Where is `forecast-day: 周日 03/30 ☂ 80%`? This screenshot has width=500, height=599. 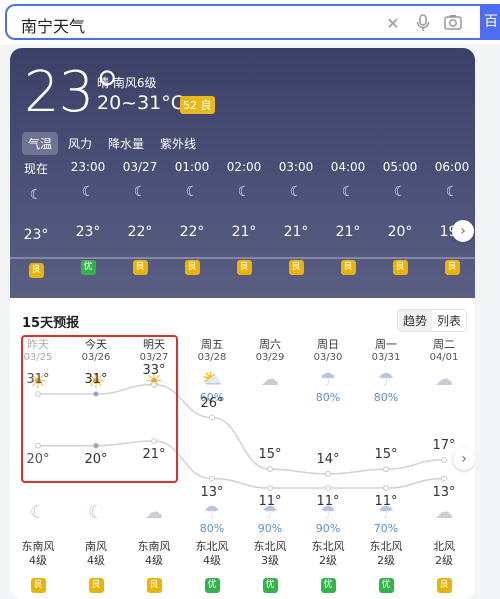 forecast-day: 周日 03/30 ☂ 80% is located at coordinates (328, 370).